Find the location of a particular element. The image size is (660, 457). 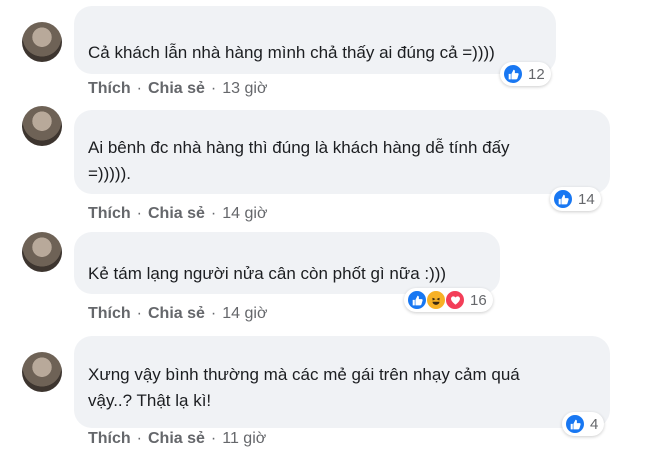

love-reaction-icon is located at coordinates (455, 300).